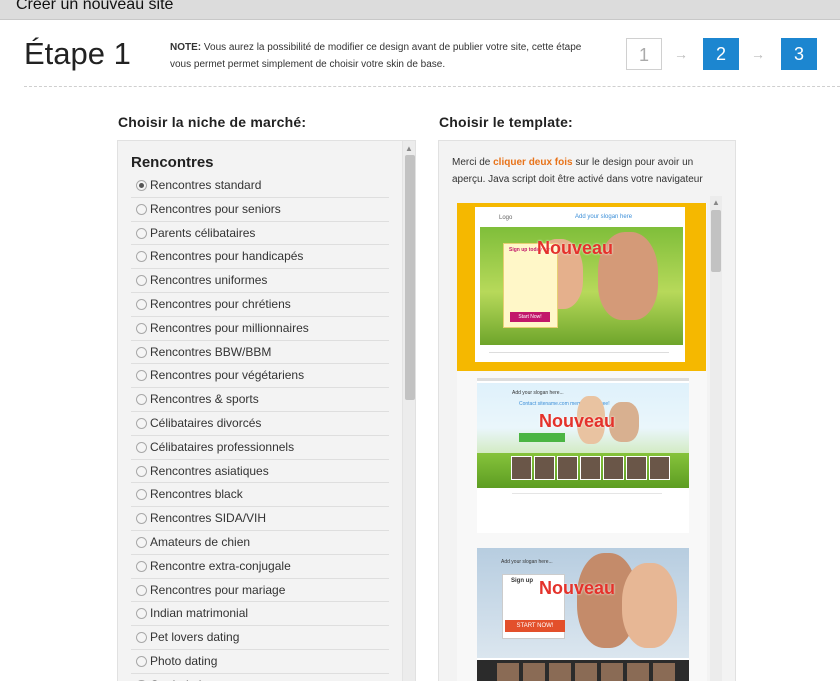 The width and height of the screenshot is (840, 681). What do you see at coordinates (211, 351) in the screenshot?
I see `niche-item-label: Rencontres BBW/BBM` at bounding box center [211, 351].